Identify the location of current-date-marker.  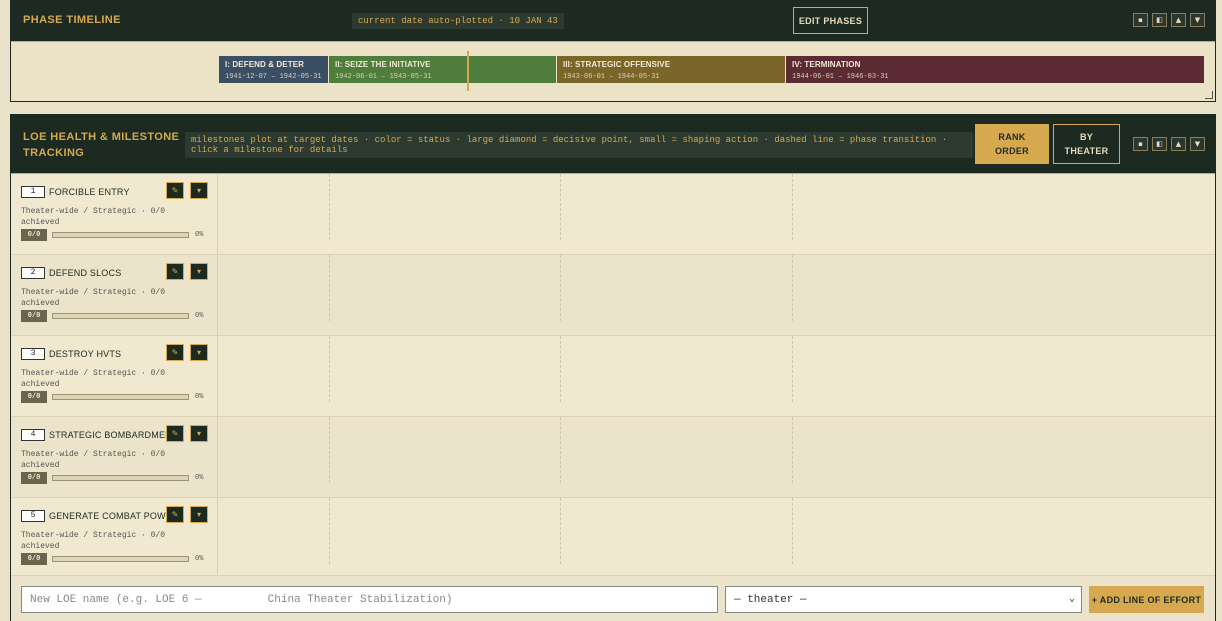
(468, 71).